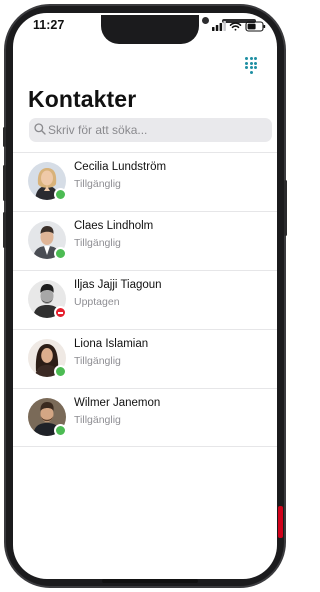 This screenshot has height=592, width=320. I want to click on home-indicator, so click(150, 581).